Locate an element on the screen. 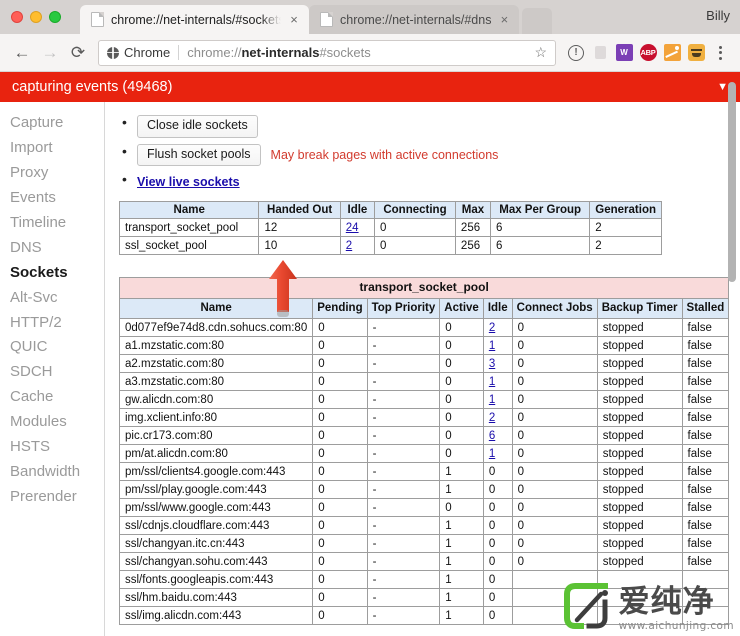  sidebar-item-timeline: Timeline is located at coordinates (57, 223).